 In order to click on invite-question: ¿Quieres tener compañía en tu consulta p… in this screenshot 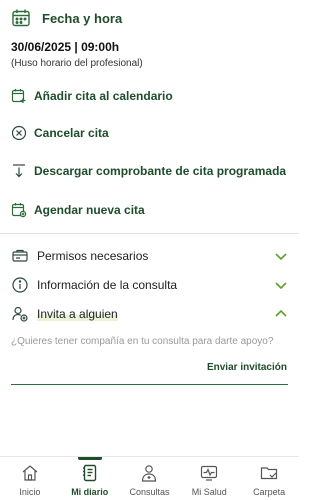, I will do `click(142, 341)`.